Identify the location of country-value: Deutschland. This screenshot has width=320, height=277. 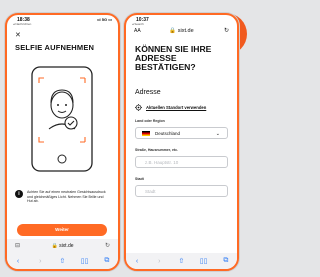
(168, 133).